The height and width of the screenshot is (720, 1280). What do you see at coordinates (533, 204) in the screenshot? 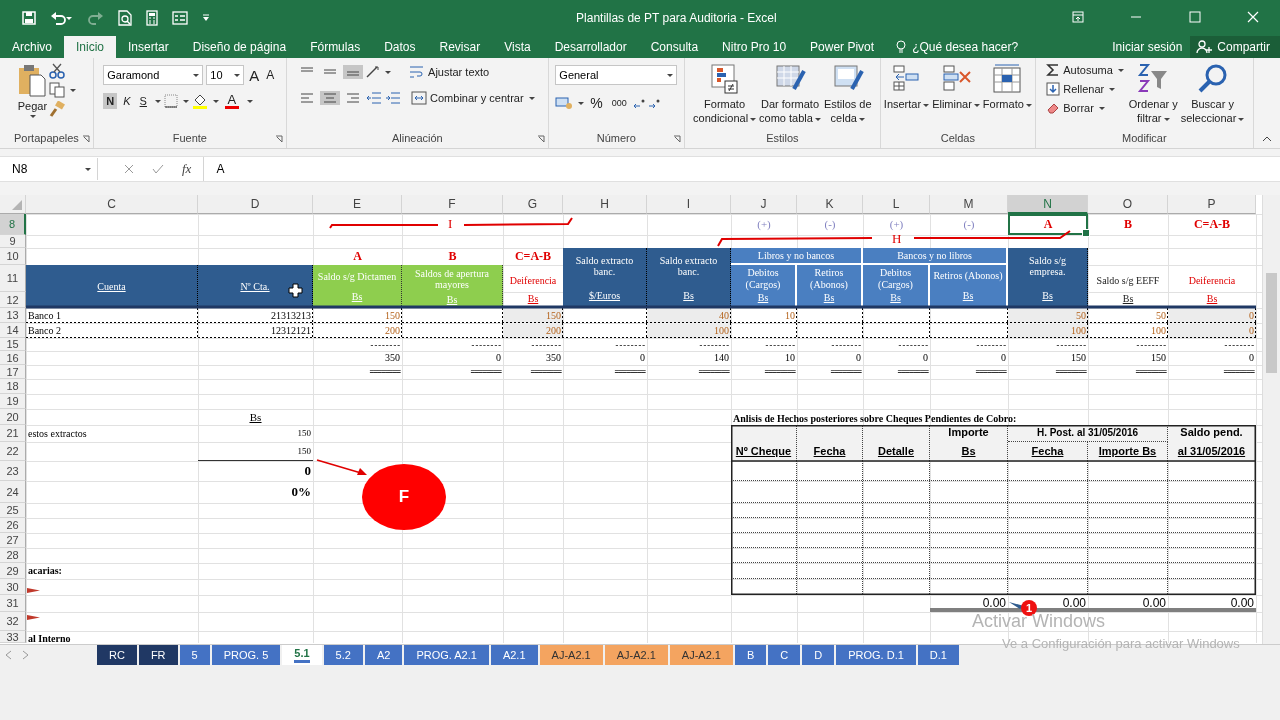
I see `column-header: G` at bounding box center [533, 204].